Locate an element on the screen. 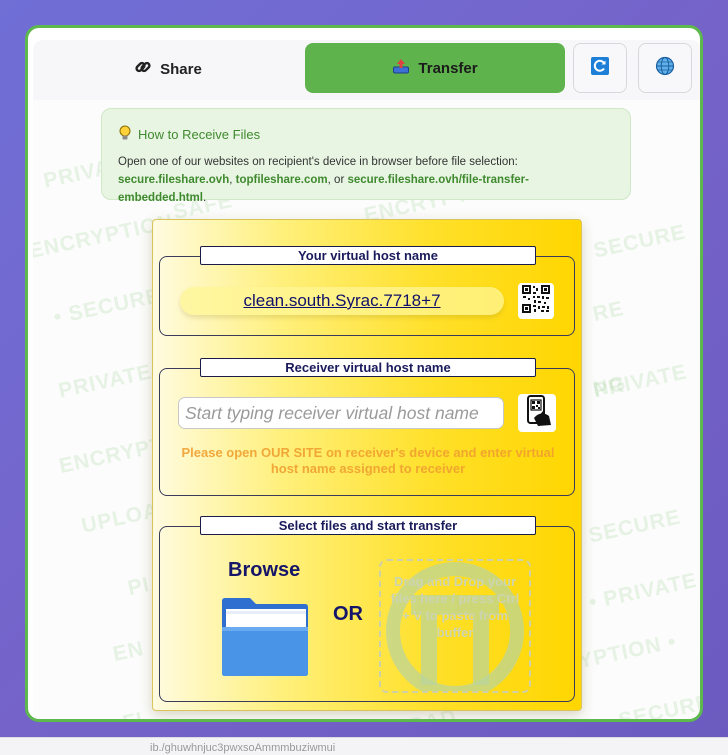  tab-share: Share is located at coordinates (168, 69).